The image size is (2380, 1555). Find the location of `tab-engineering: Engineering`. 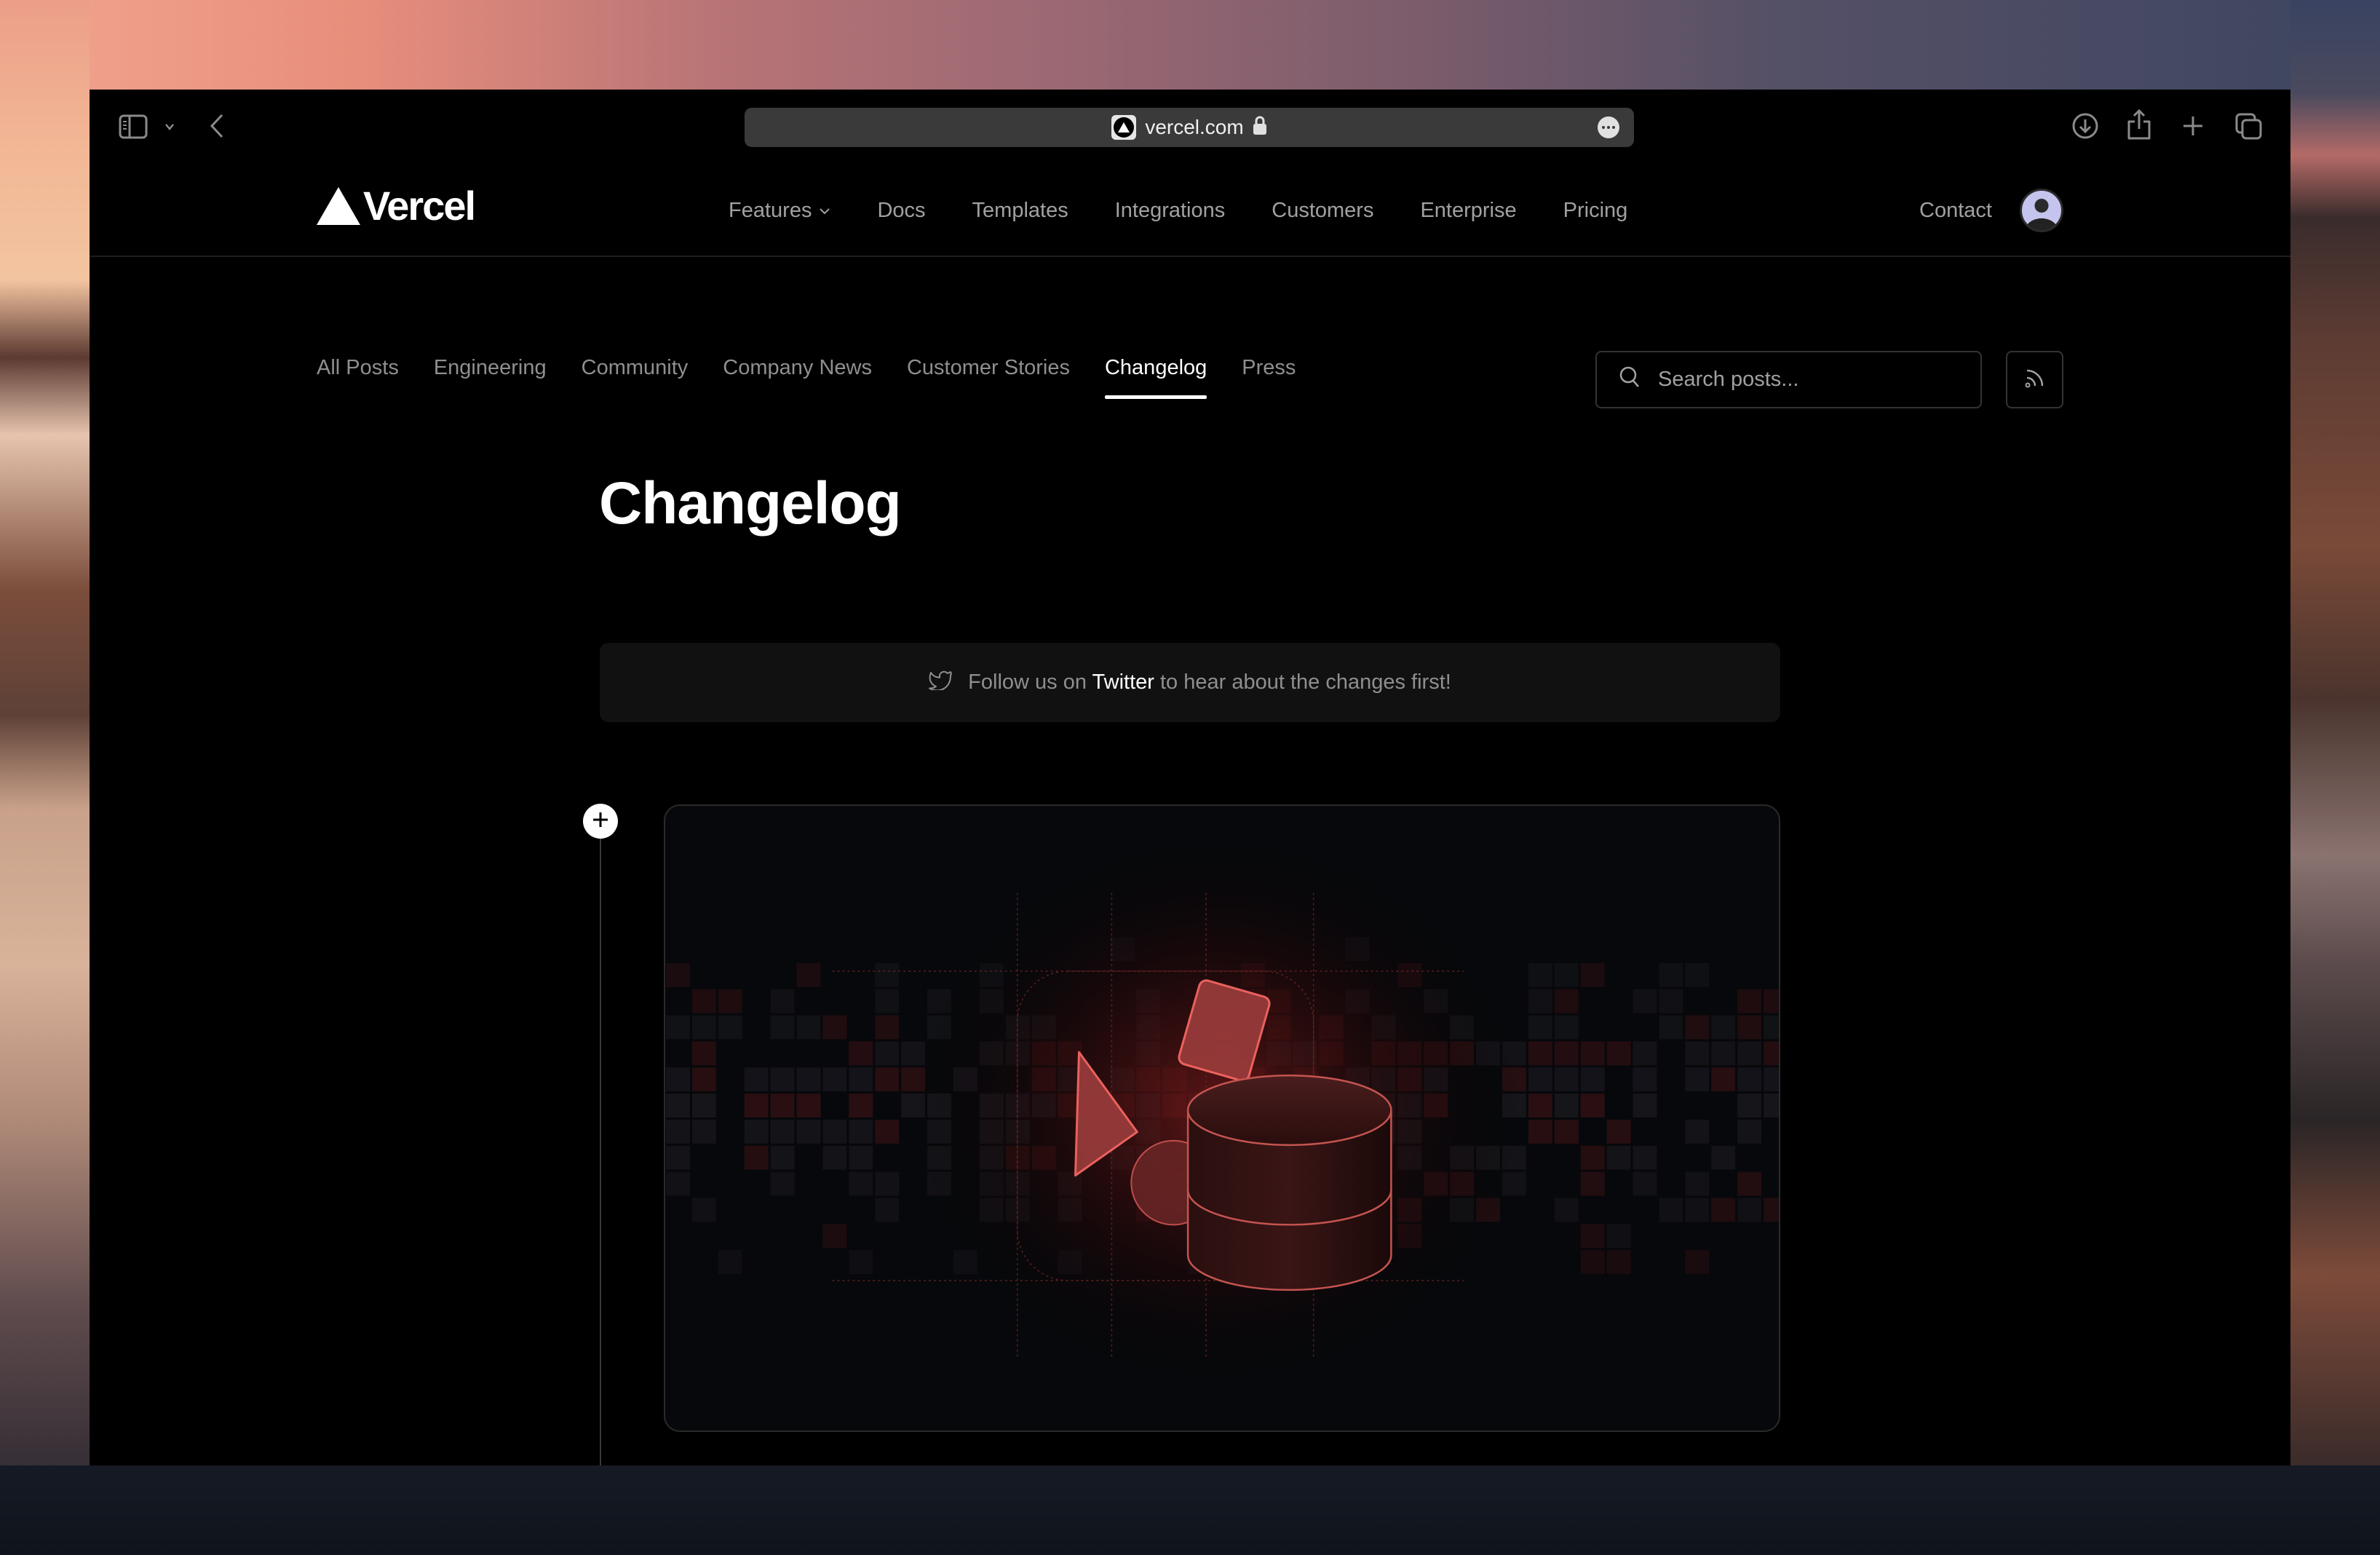

tab-engineering: Engineering is located at coordinates (491, 368).